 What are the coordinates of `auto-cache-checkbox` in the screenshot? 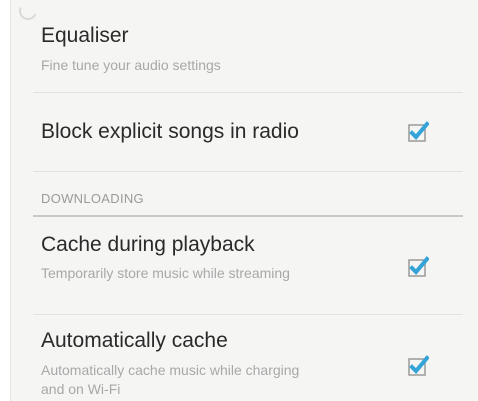 It's located at (418, 366).